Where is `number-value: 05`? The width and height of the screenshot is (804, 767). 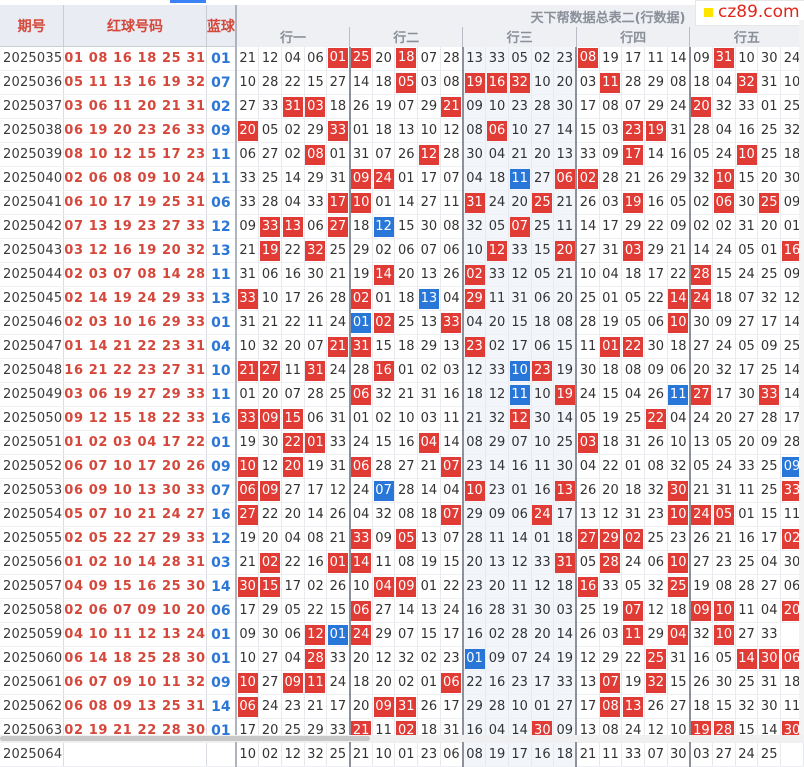
number-value: 05 is located at coordinates (701, 466).